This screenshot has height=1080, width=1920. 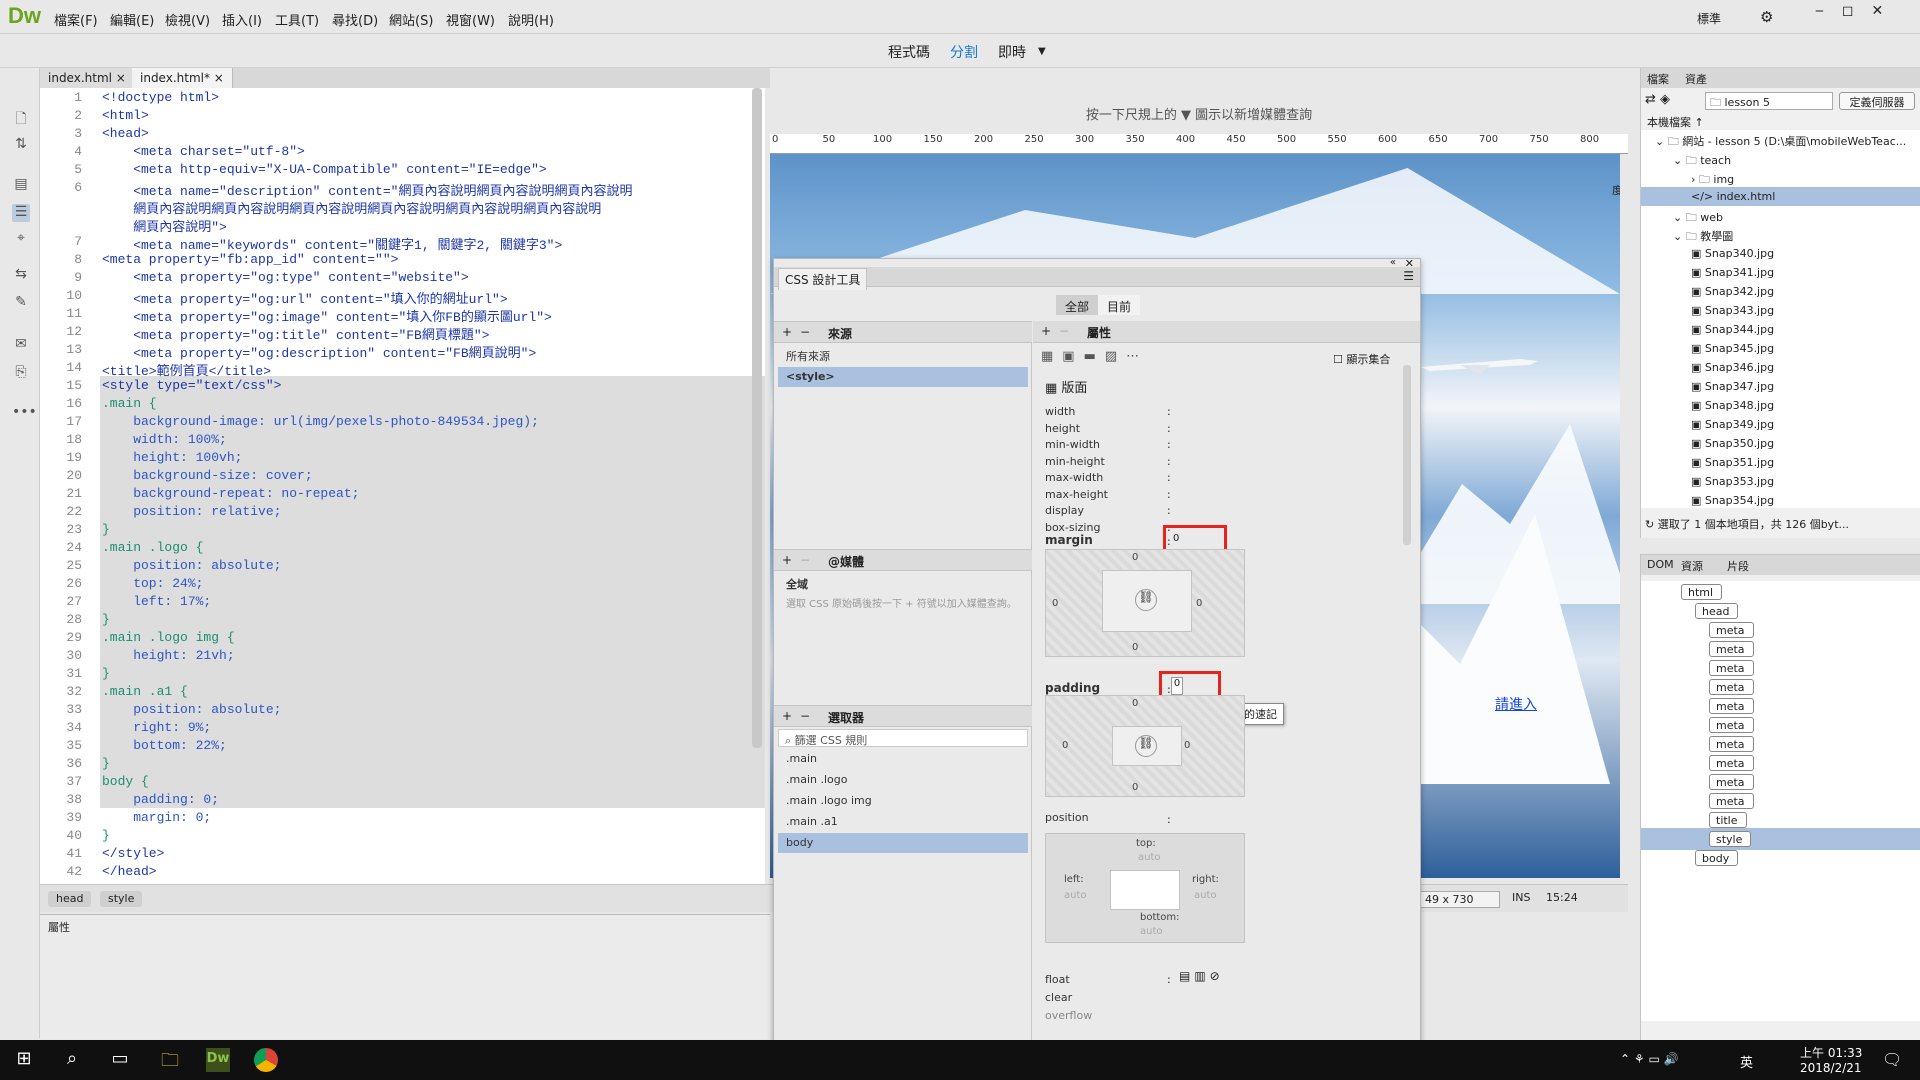 What do you see at coordinates (470, 19) in the screenshot?
I see `menu-item: 視窗(W)` at bounding box center [470, 19].